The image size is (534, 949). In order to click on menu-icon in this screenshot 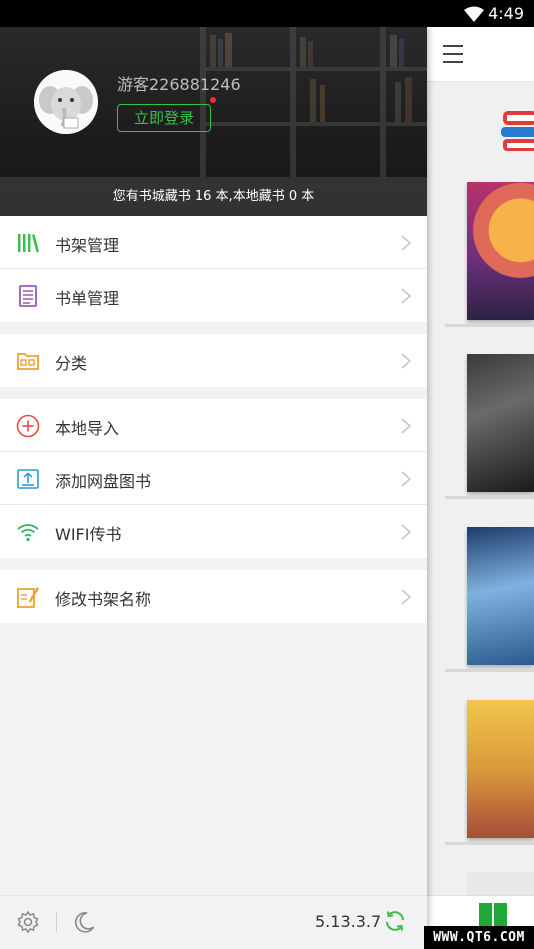, I will do `click(453, 54)`.